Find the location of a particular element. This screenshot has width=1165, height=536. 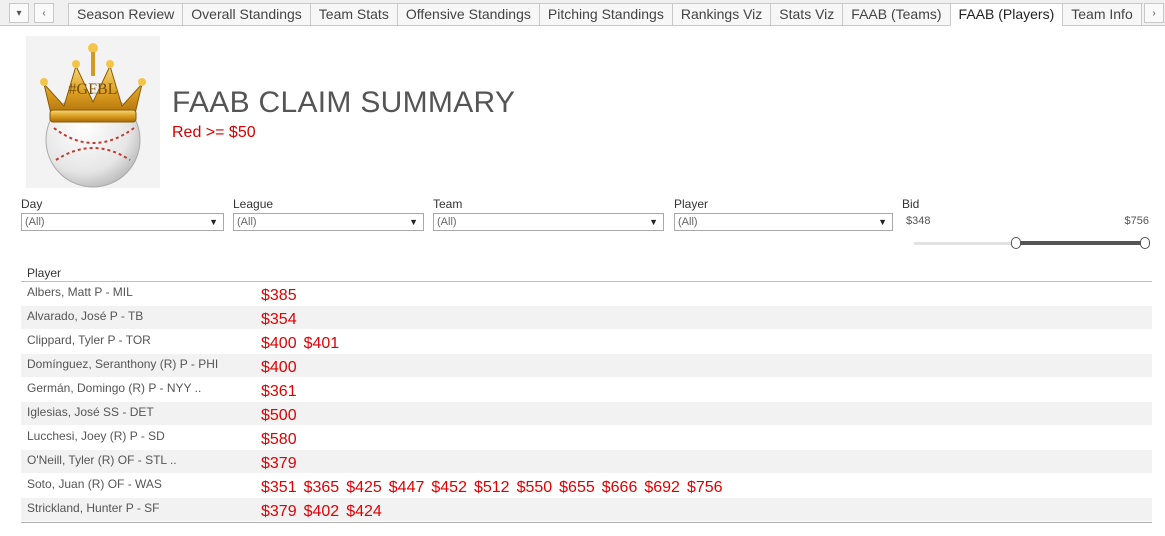

bid-amounts: $400 is located at coordinates (282, 368).